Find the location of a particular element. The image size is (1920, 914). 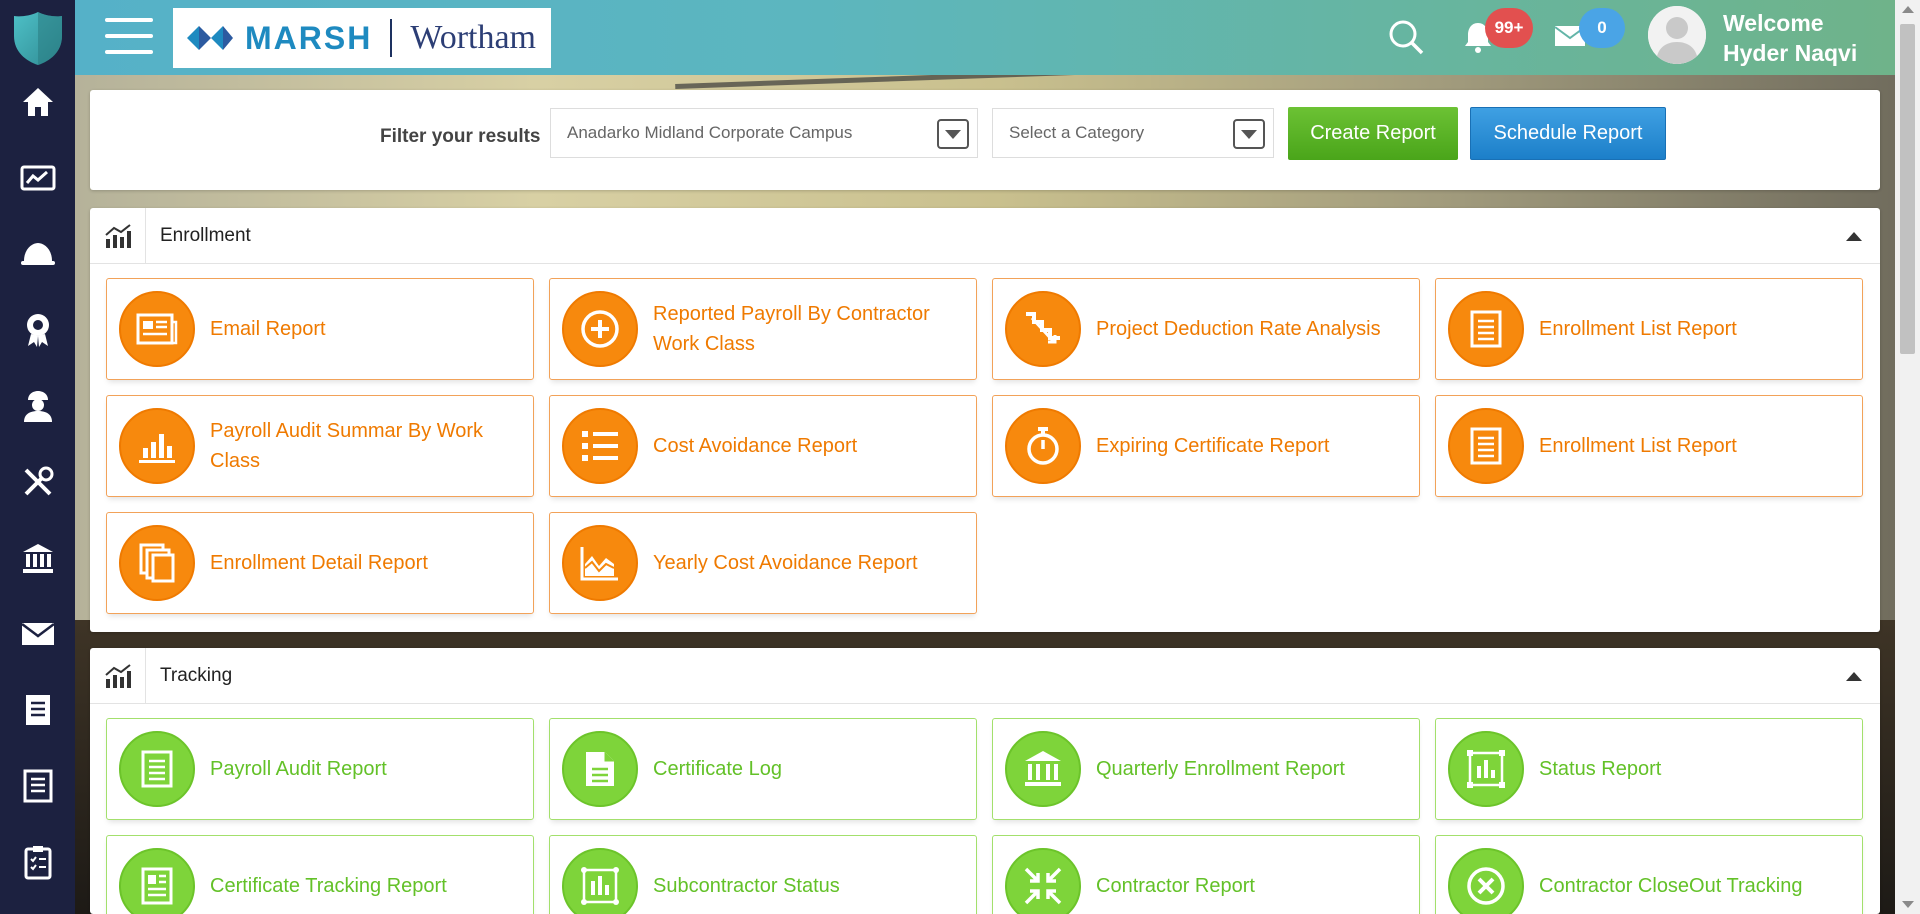

document-icon is located at coordinates (37, 710).